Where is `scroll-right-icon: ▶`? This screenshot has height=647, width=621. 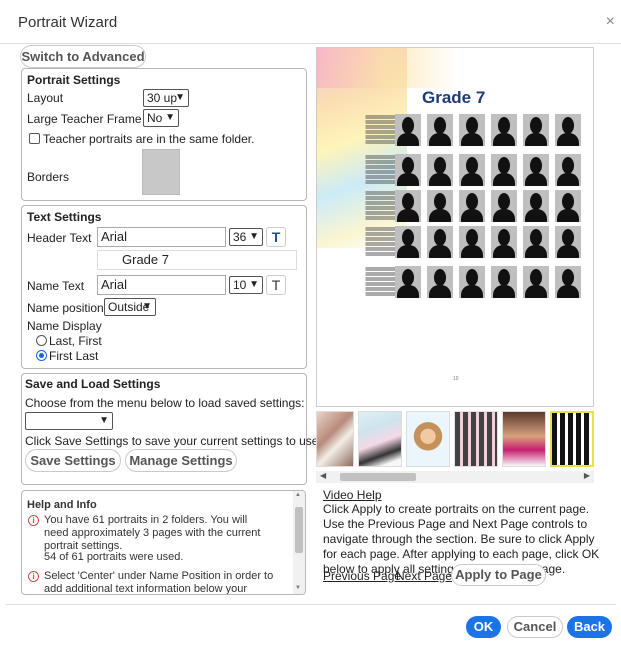
scroll-right-icon: ▶ is located at coordinates (587, 475).